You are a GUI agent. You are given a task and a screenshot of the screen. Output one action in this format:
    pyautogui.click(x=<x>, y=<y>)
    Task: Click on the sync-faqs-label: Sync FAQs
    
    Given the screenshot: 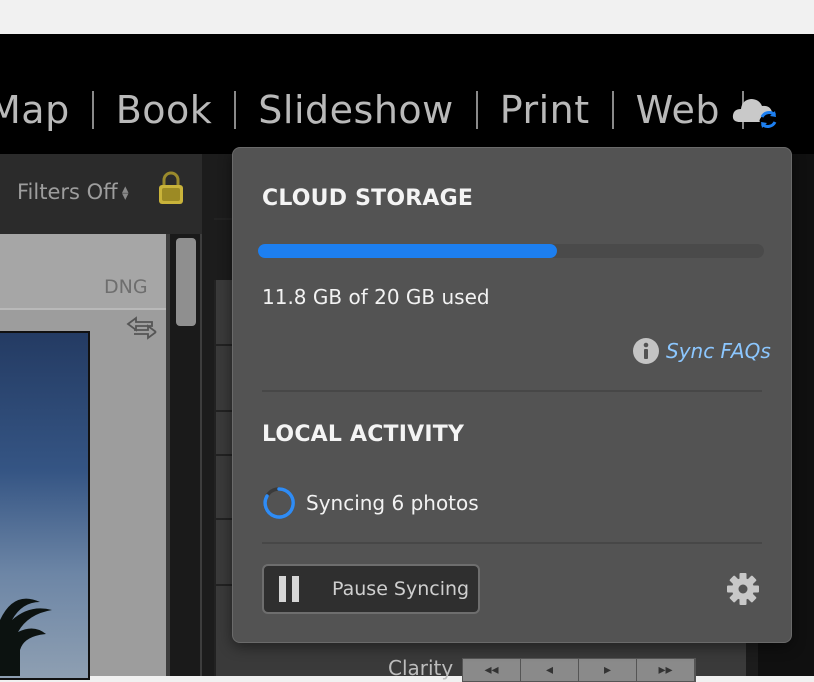 What is the action you would take?
    pyautogui.click(x=718, y=351)
    